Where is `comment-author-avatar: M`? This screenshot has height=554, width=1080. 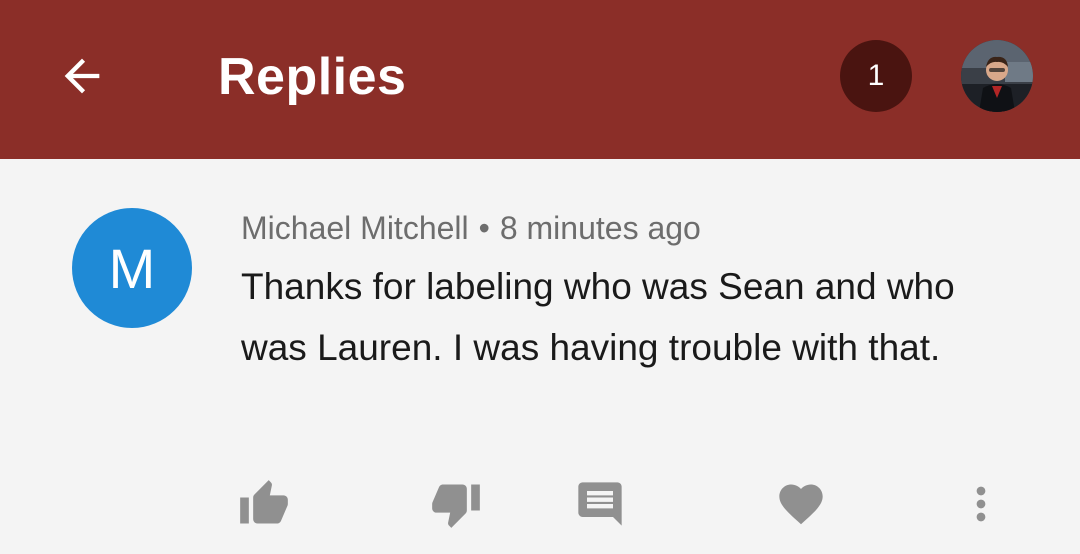
comment-author-avatar: M is located at coordinates (132, 268).